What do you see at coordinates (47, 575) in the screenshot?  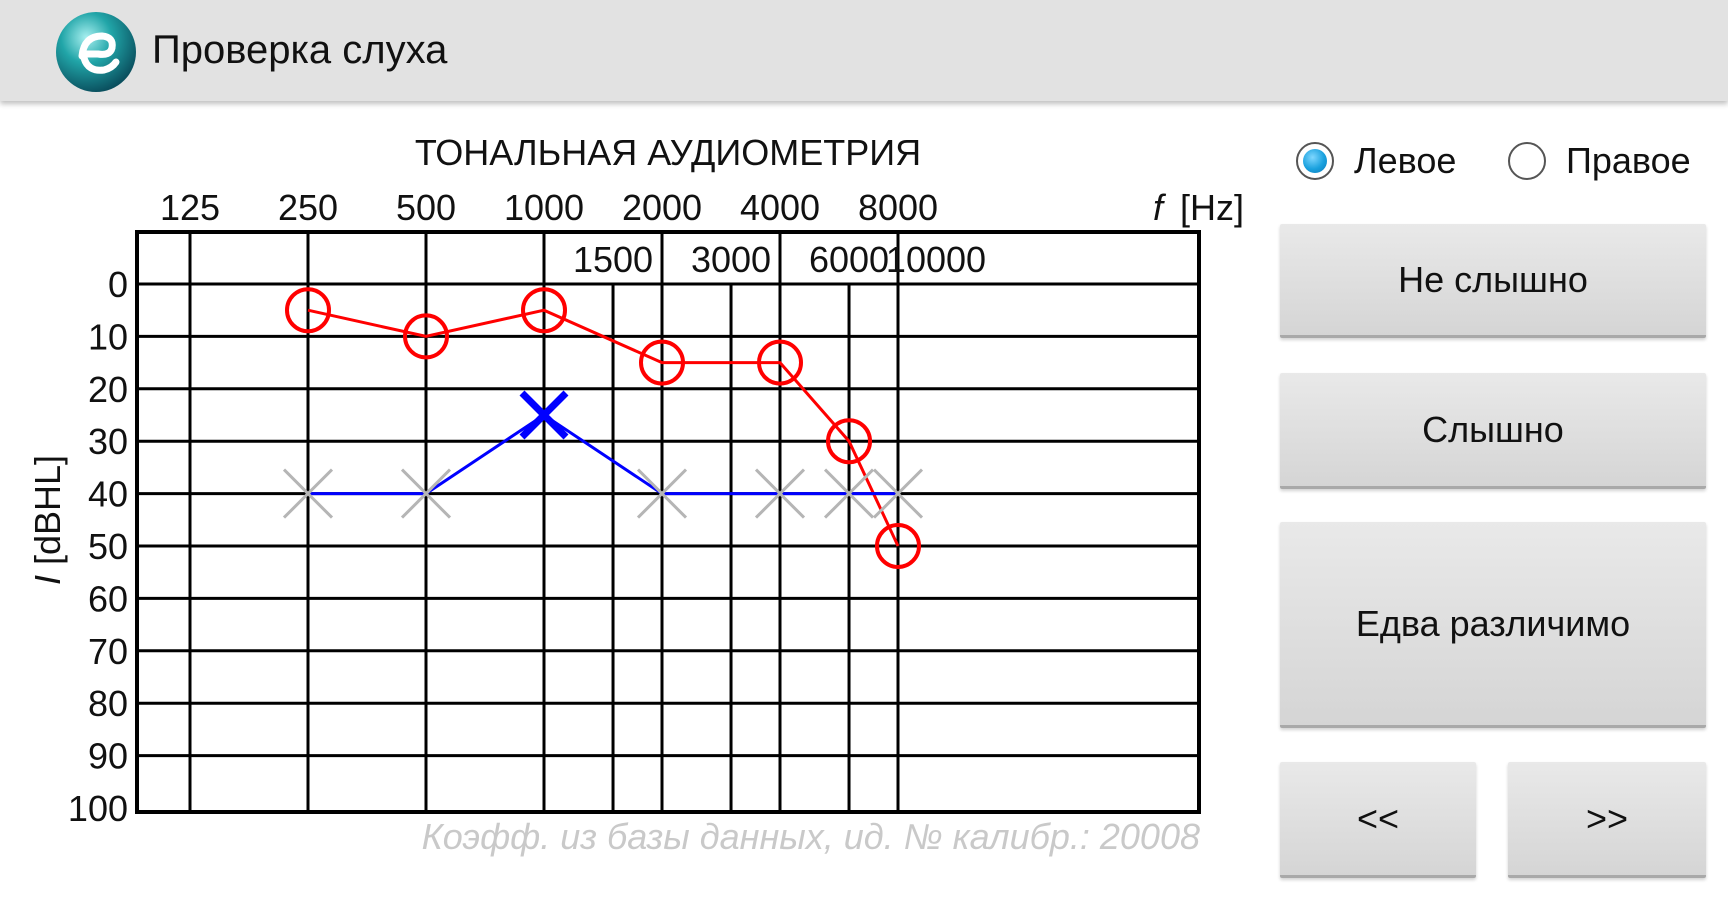 I see `y-axis-symbol: I` at bounding box center [47, 575].